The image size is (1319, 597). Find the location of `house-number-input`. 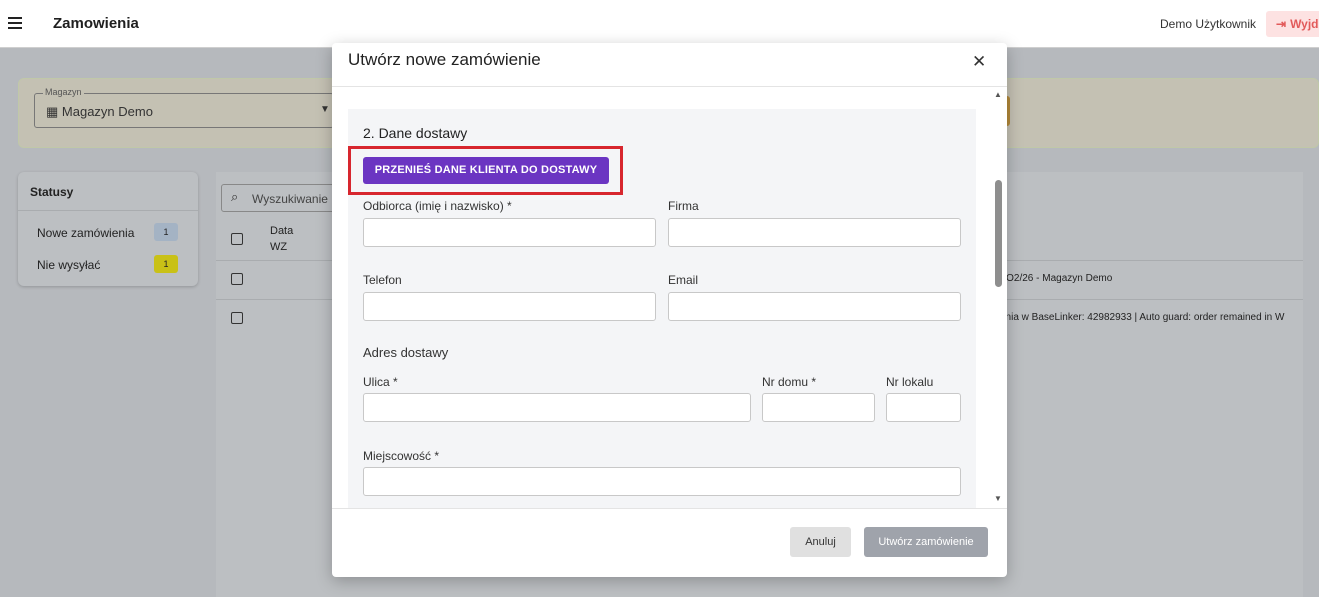

house-number-input is located at coordinates (818, 407).